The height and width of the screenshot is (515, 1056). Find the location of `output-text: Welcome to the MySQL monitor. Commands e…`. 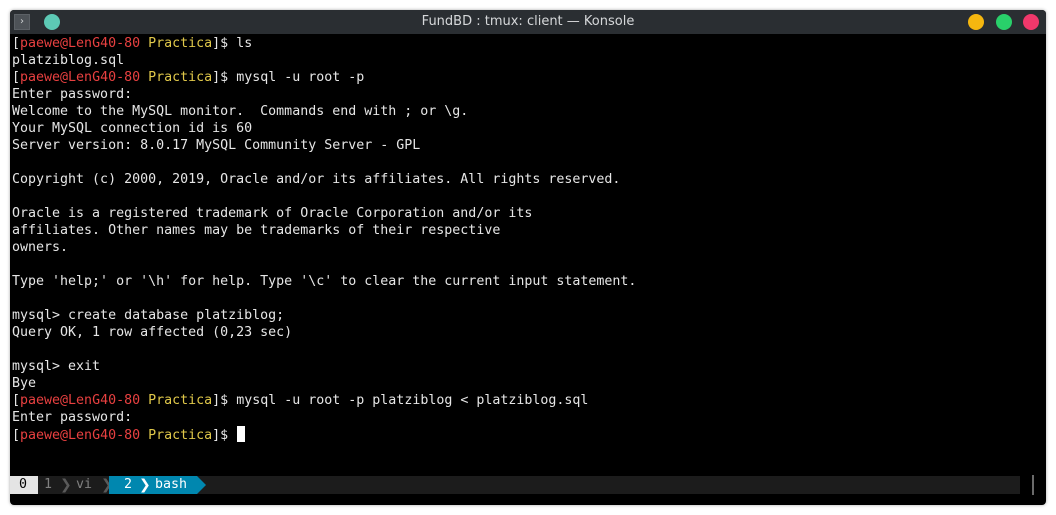

output-text: Welcome to the MySQL monitor. Commands e… is located at coordinates (240, 111).